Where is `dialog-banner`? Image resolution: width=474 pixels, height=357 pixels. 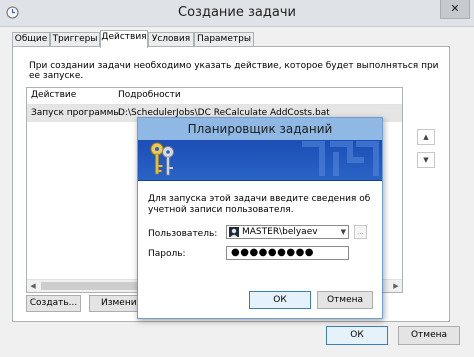
dialog-banner is located at coordinates (260, 160).